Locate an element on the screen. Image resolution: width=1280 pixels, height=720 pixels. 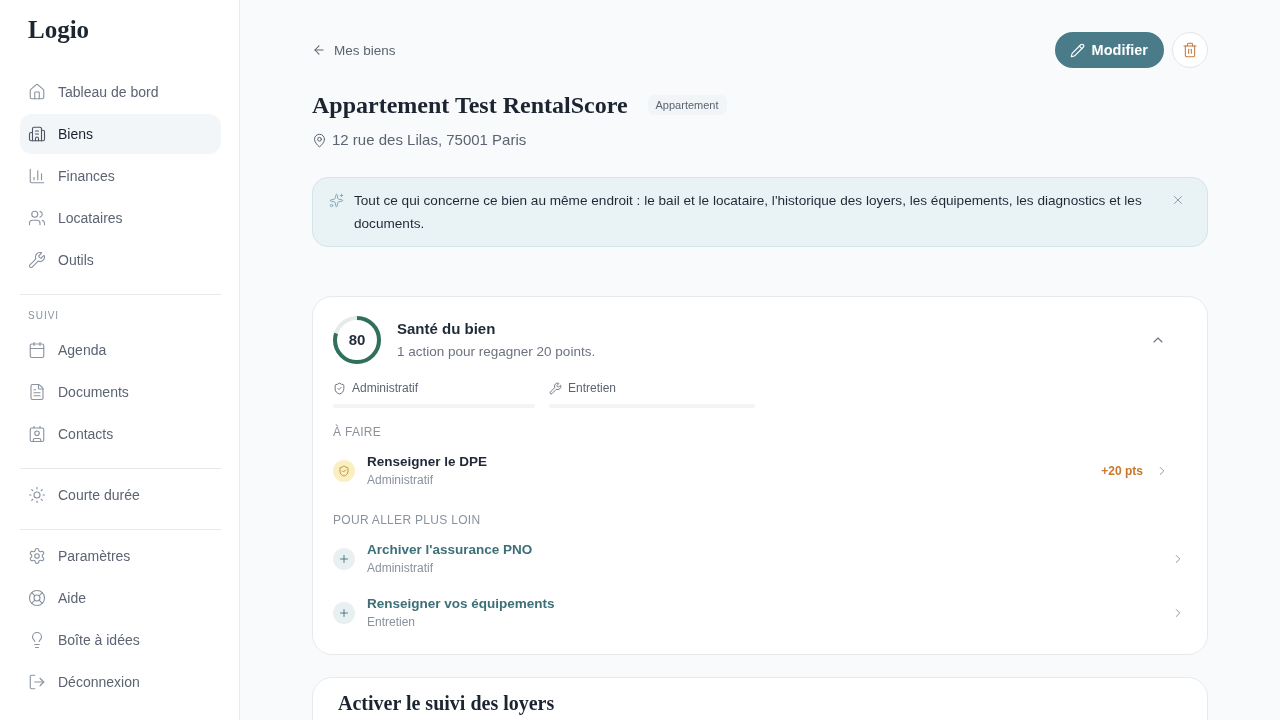
card-title: Santé du bien is located at coordinates (446, 328).